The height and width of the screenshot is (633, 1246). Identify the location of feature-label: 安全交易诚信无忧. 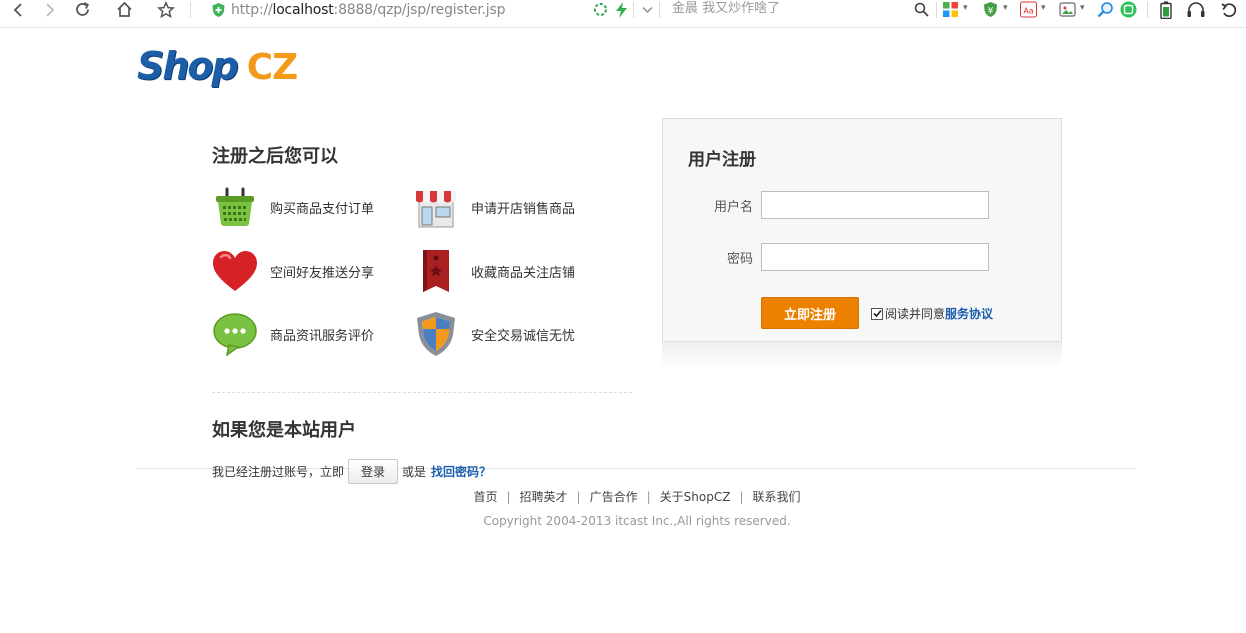
(523, 336).